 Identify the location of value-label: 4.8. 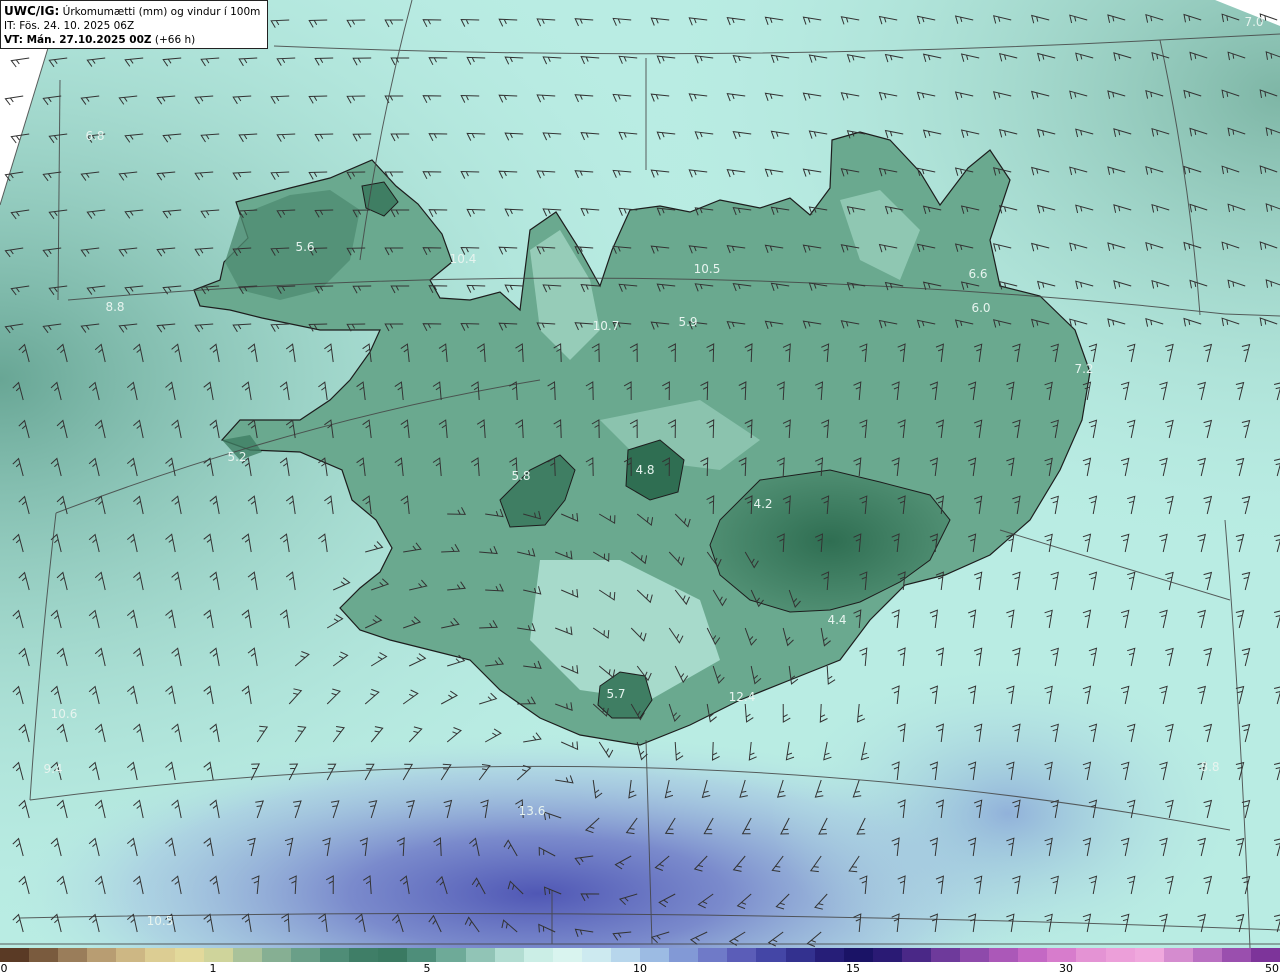
(644, 470).